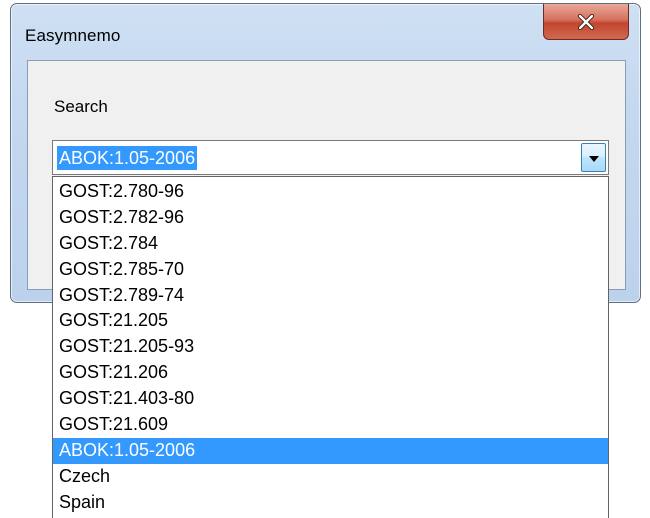 The image size is (650, 518). Describe the element at coordinates (330, 296) in the screenshot. I see `dropdown-option: GOST:2.789-74` at that location.